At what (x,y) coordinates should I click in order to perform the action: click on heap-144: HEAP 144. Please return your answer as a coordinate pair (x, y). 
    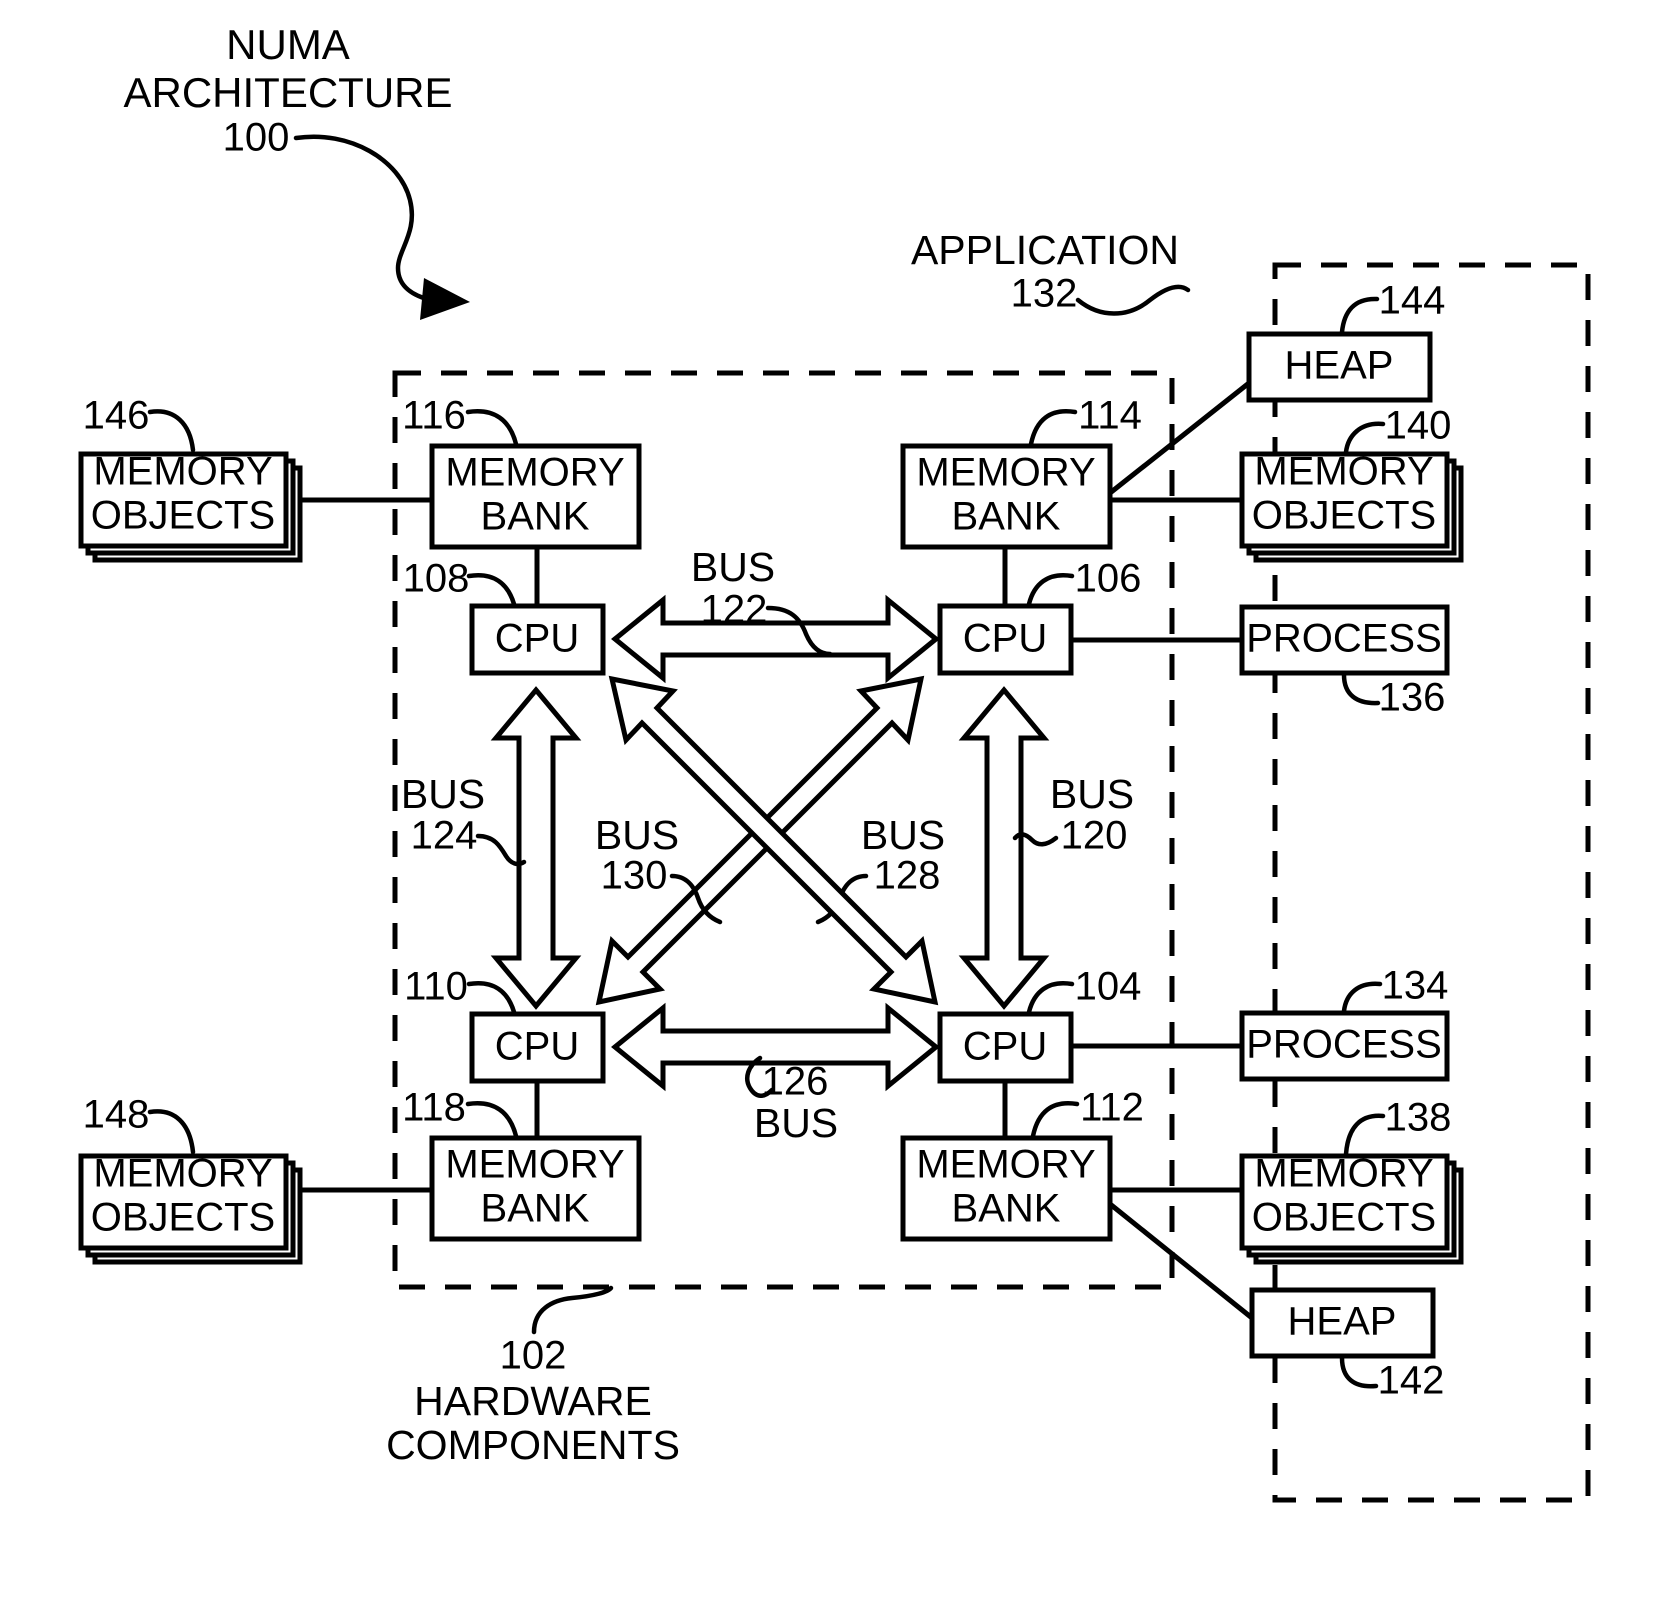
    Looking at the image, I should click on (1346, 341).